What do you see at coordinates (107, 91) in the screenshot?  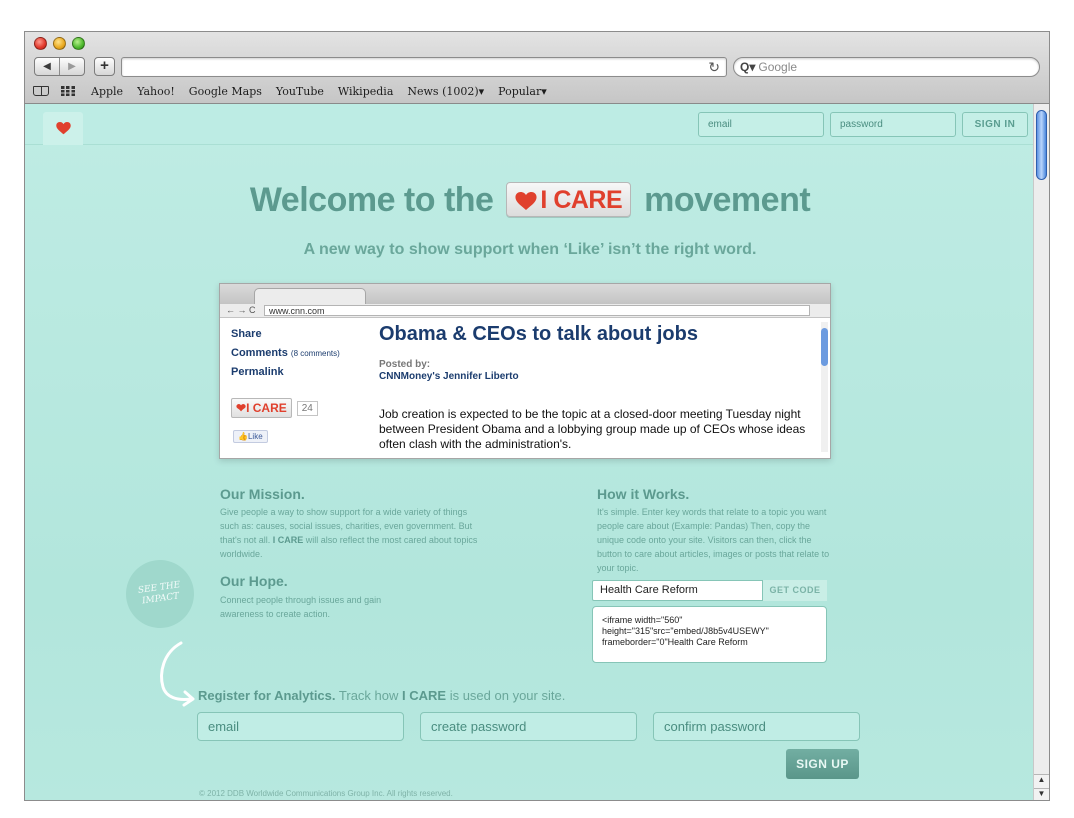 I see `bookmark-apple: Apple` at bounding box center [107, 91].